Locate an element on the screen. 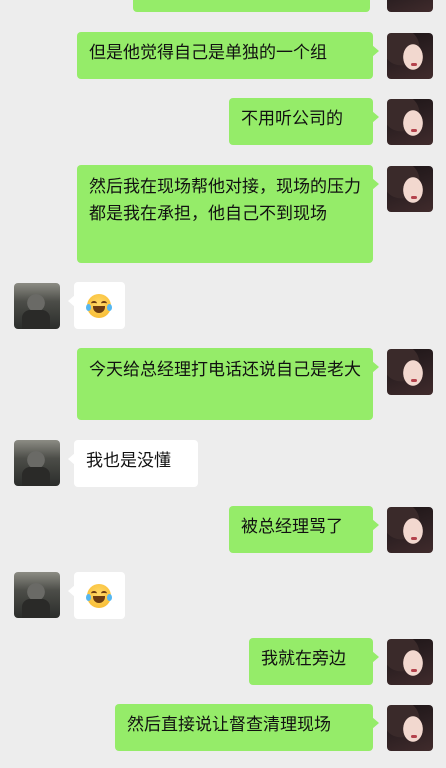 The image size is (446, 768). message-bubble-outgoing: 今天给总经理打电话还说自己是老大 is located at coordinates (228, 384).